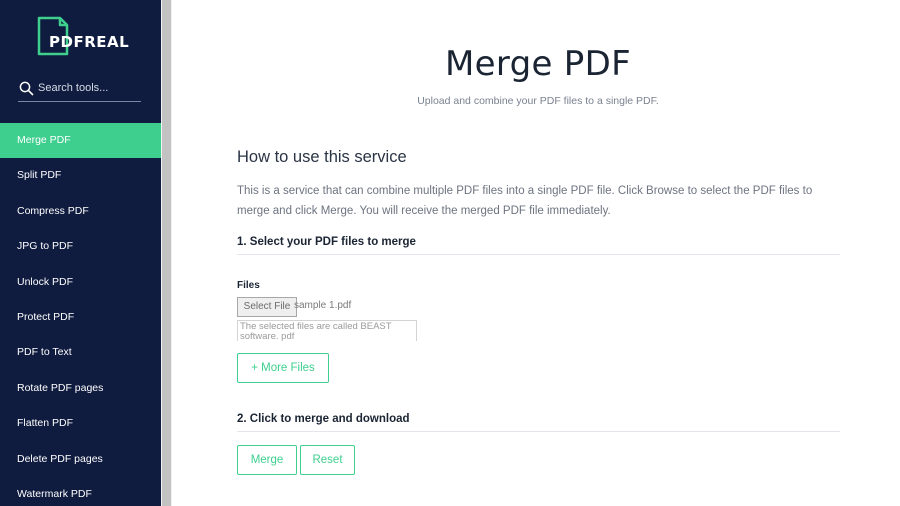  I want to click on select-file-button: Select File, so click(267, 307).